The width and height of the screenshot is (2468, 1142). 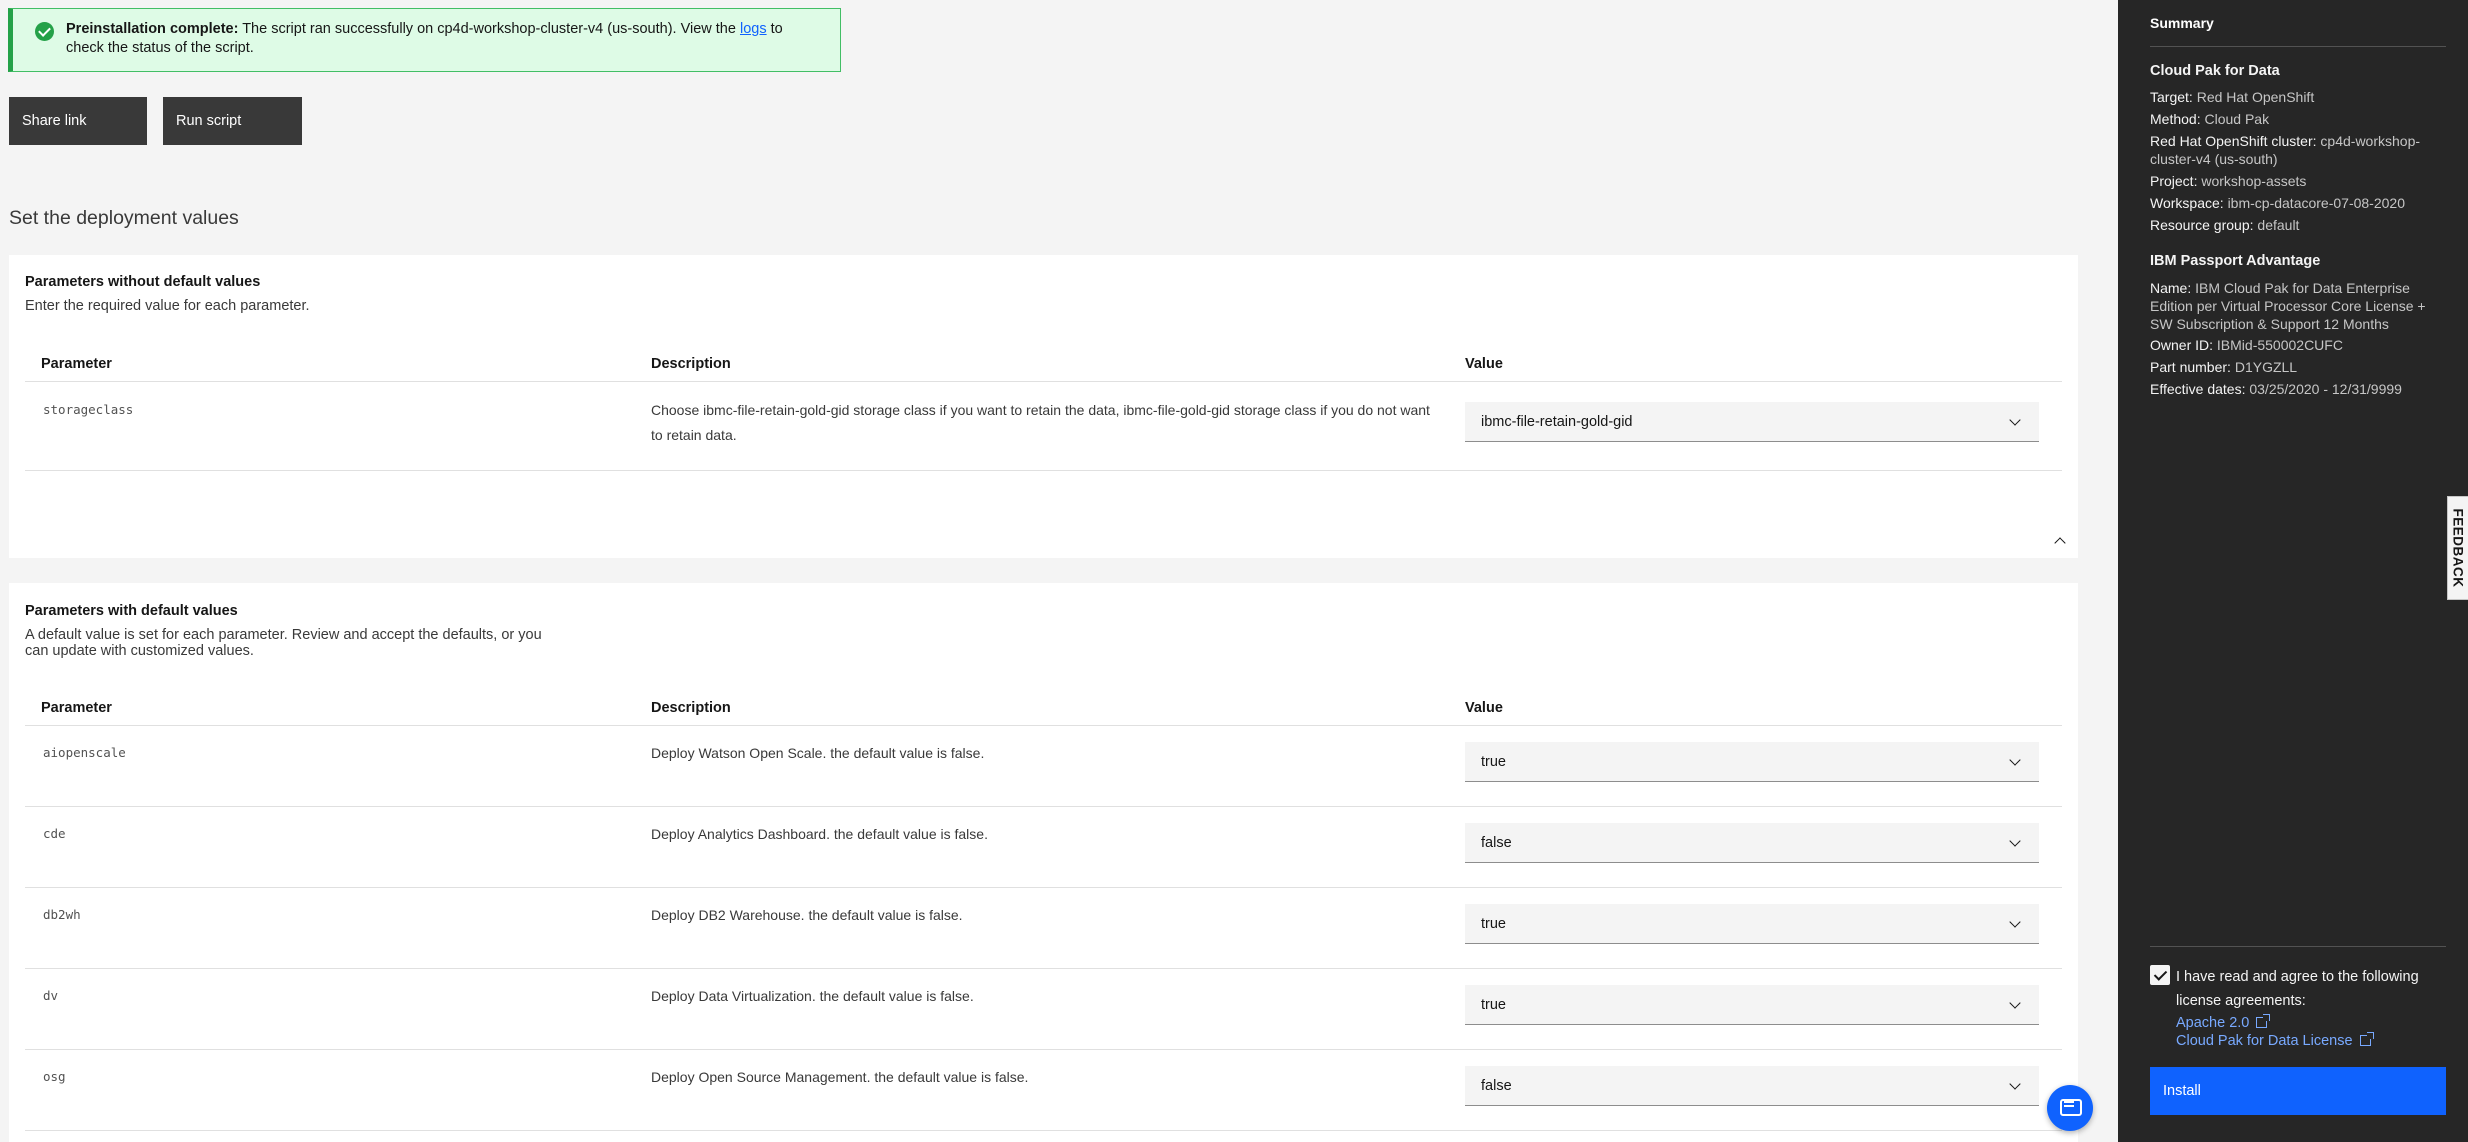 What do you see at coordinates (2210, 119) in the screenshot?
I see `summary-method: Method: Cloud Pak` at bounding box center [2210, 119].